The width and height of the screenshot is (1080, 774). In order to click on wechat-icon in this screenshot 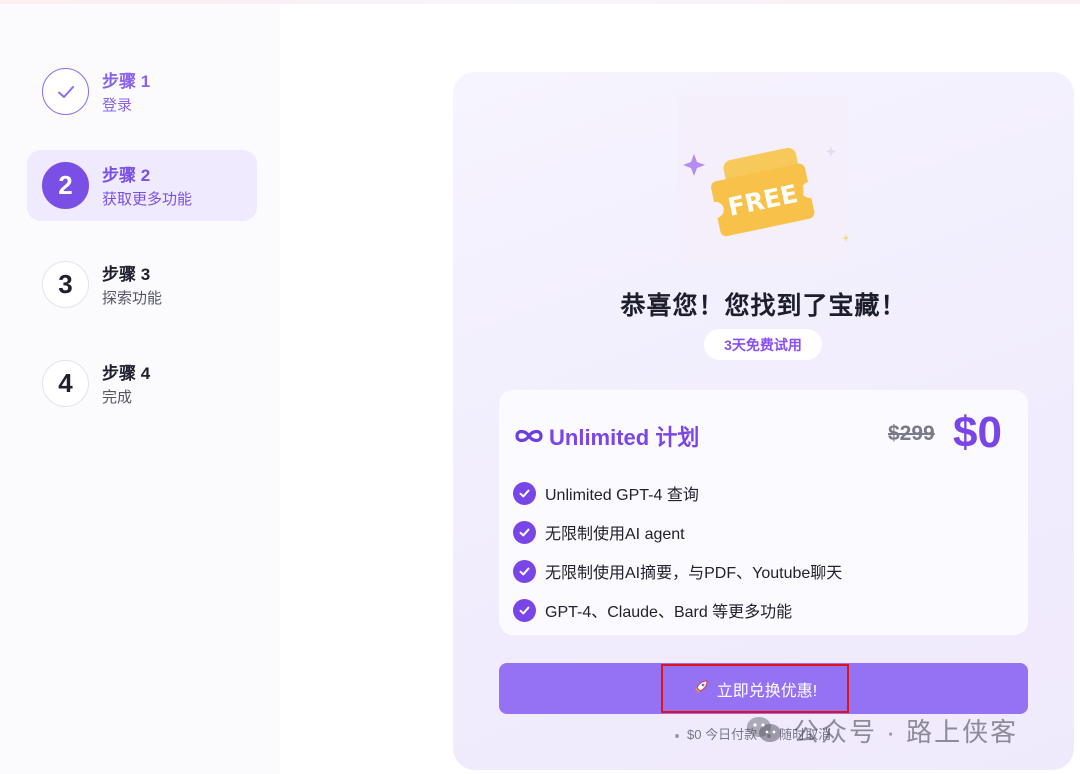, I will do `click(764, 729)`.